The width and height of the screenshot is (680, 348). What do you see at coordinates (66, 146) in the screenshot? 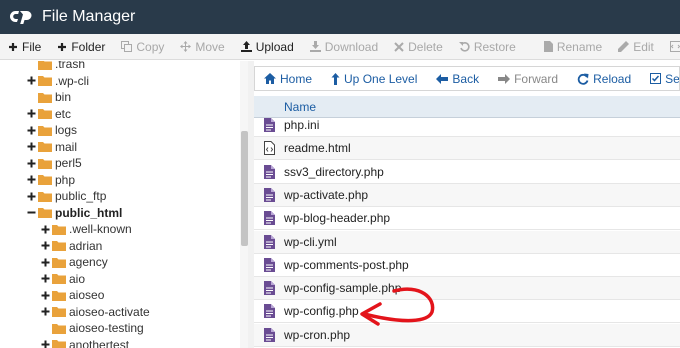
I see `tree-item-label: mail` at bounding box center [66, 146].